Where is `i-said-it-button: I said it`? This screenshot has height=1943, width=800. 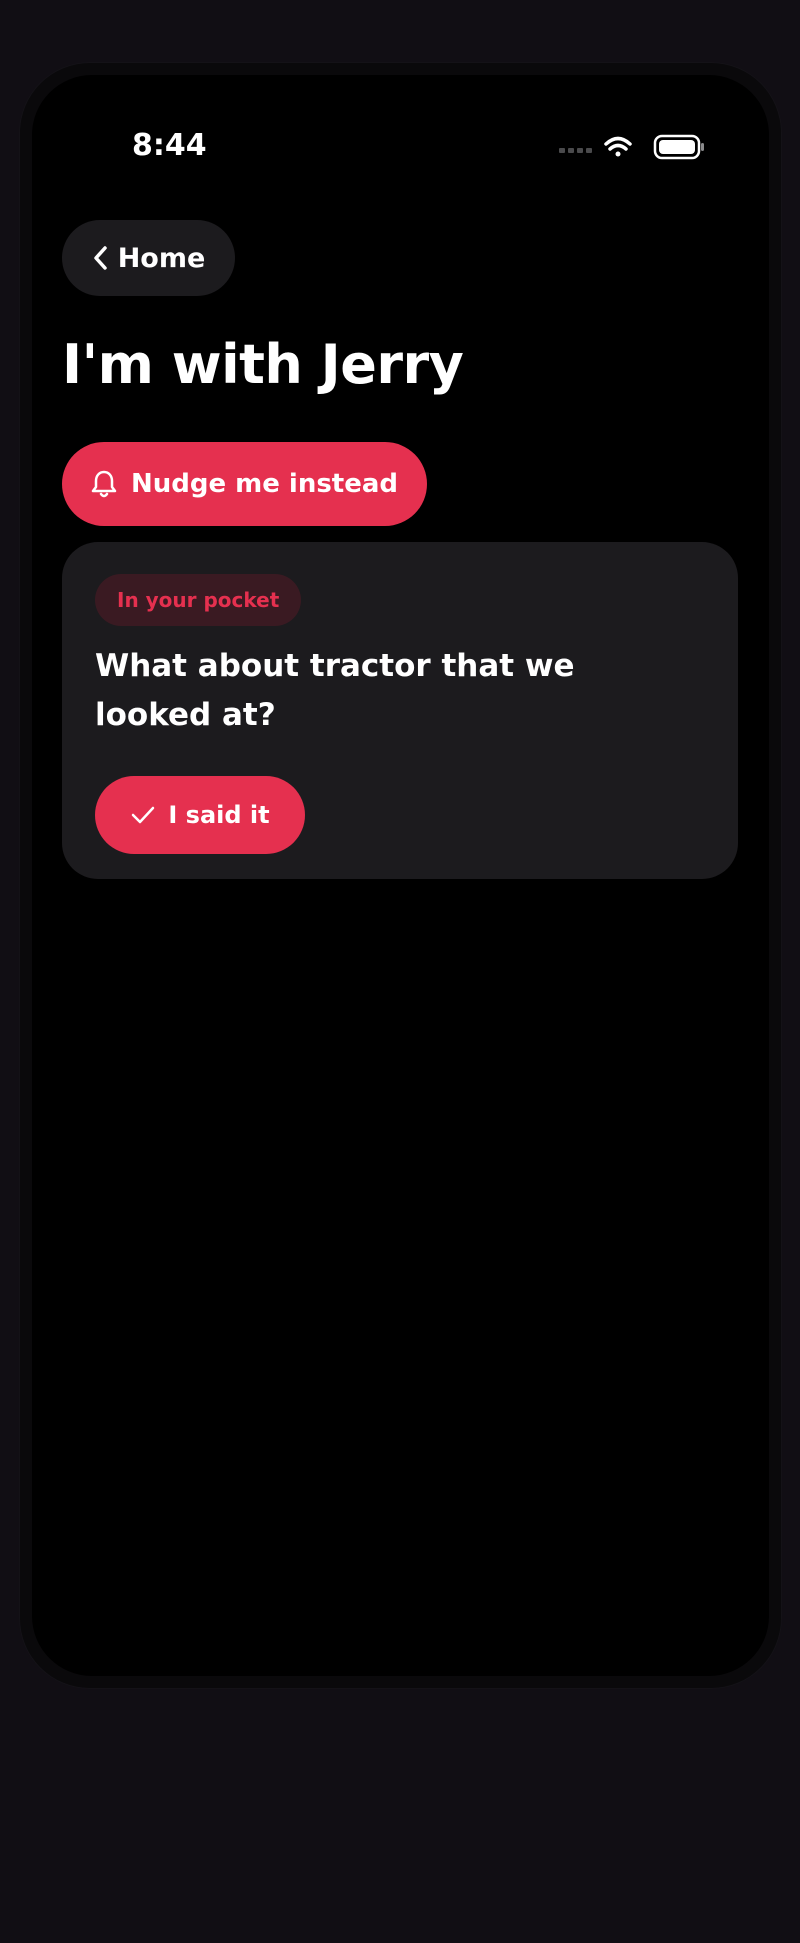 i-said-it-button: I said it is located at coordinates (200, 815).